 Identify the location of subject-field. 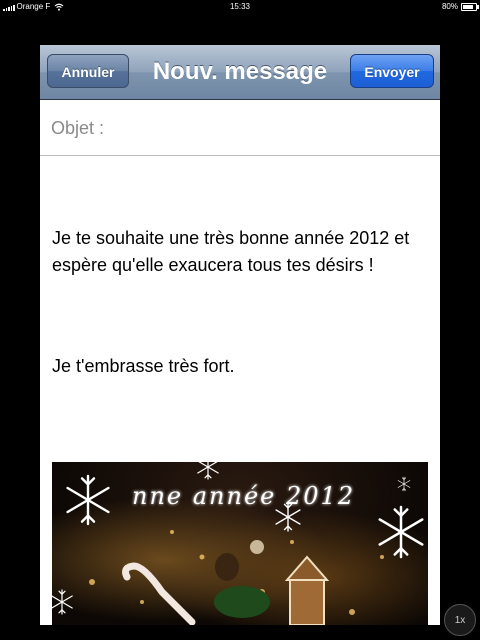
(277, 128).